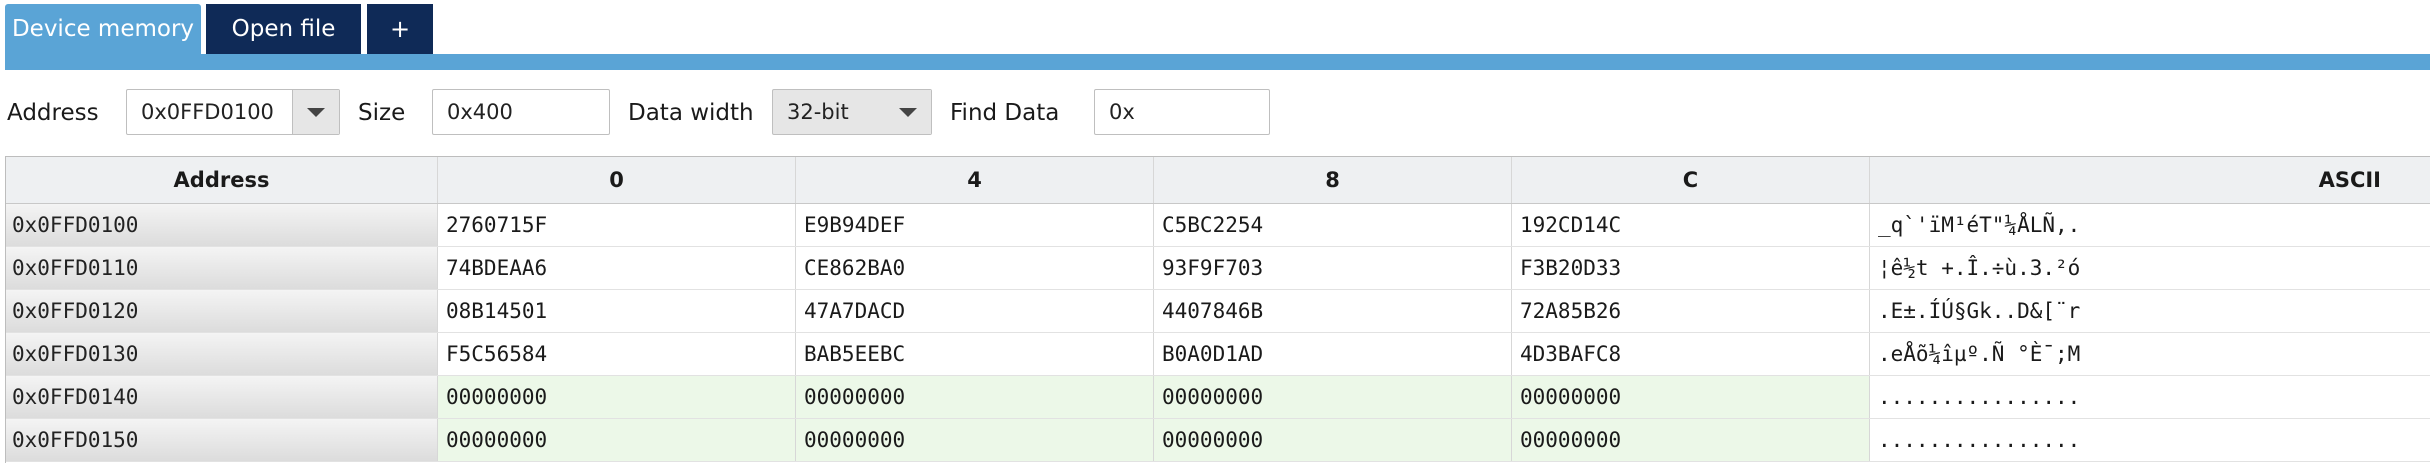  Describe the element at coordinates (382, 113) in the screenshot. I see `size-label: Size` at that location.